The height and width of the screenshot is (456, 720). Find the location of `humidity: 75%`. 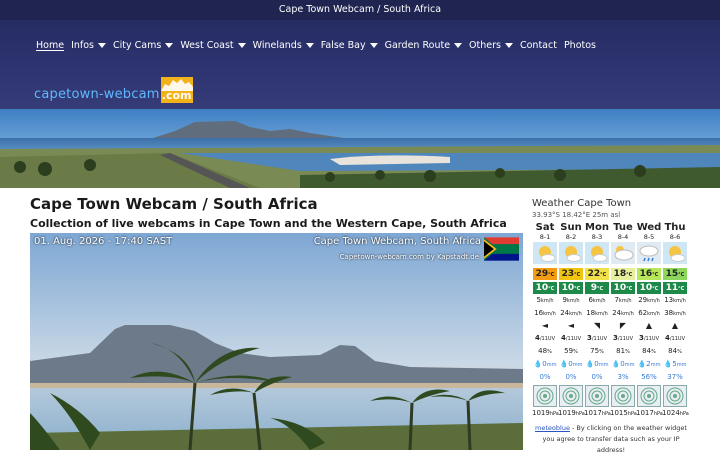

humidity: 75% is located at coordinates (597, 351).